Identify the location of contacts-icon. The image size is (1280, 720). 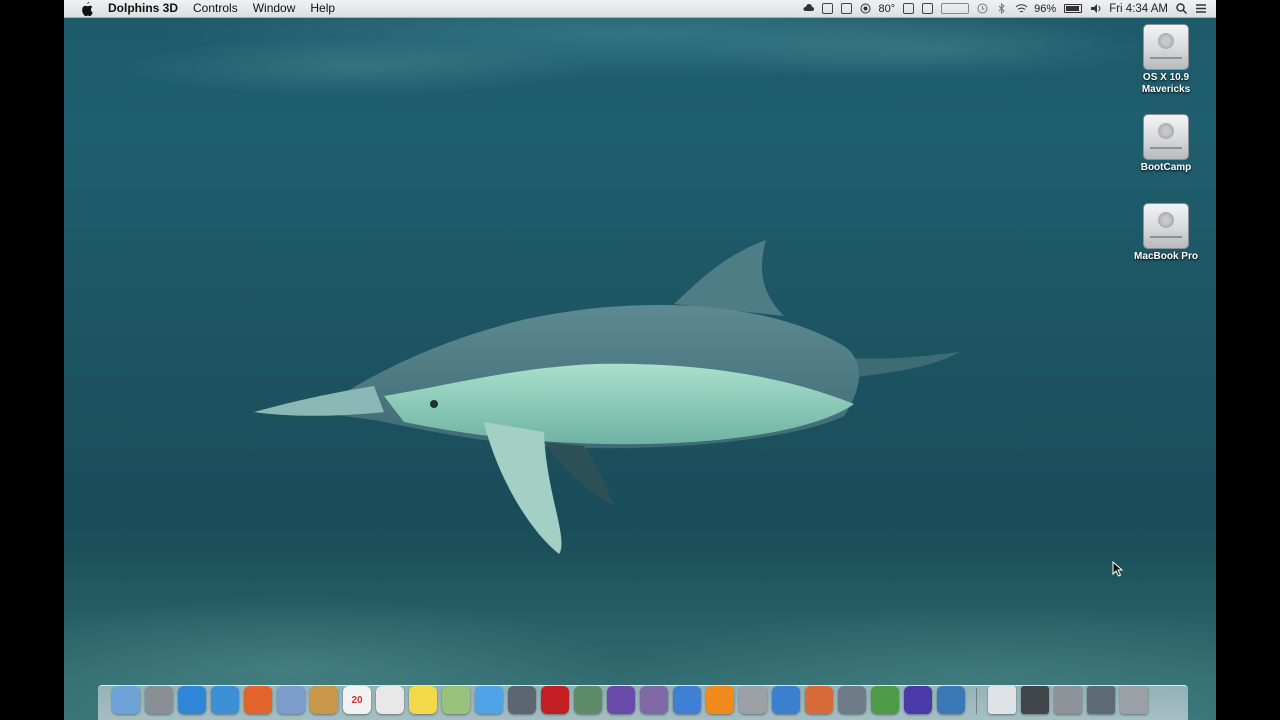
(324, 700).